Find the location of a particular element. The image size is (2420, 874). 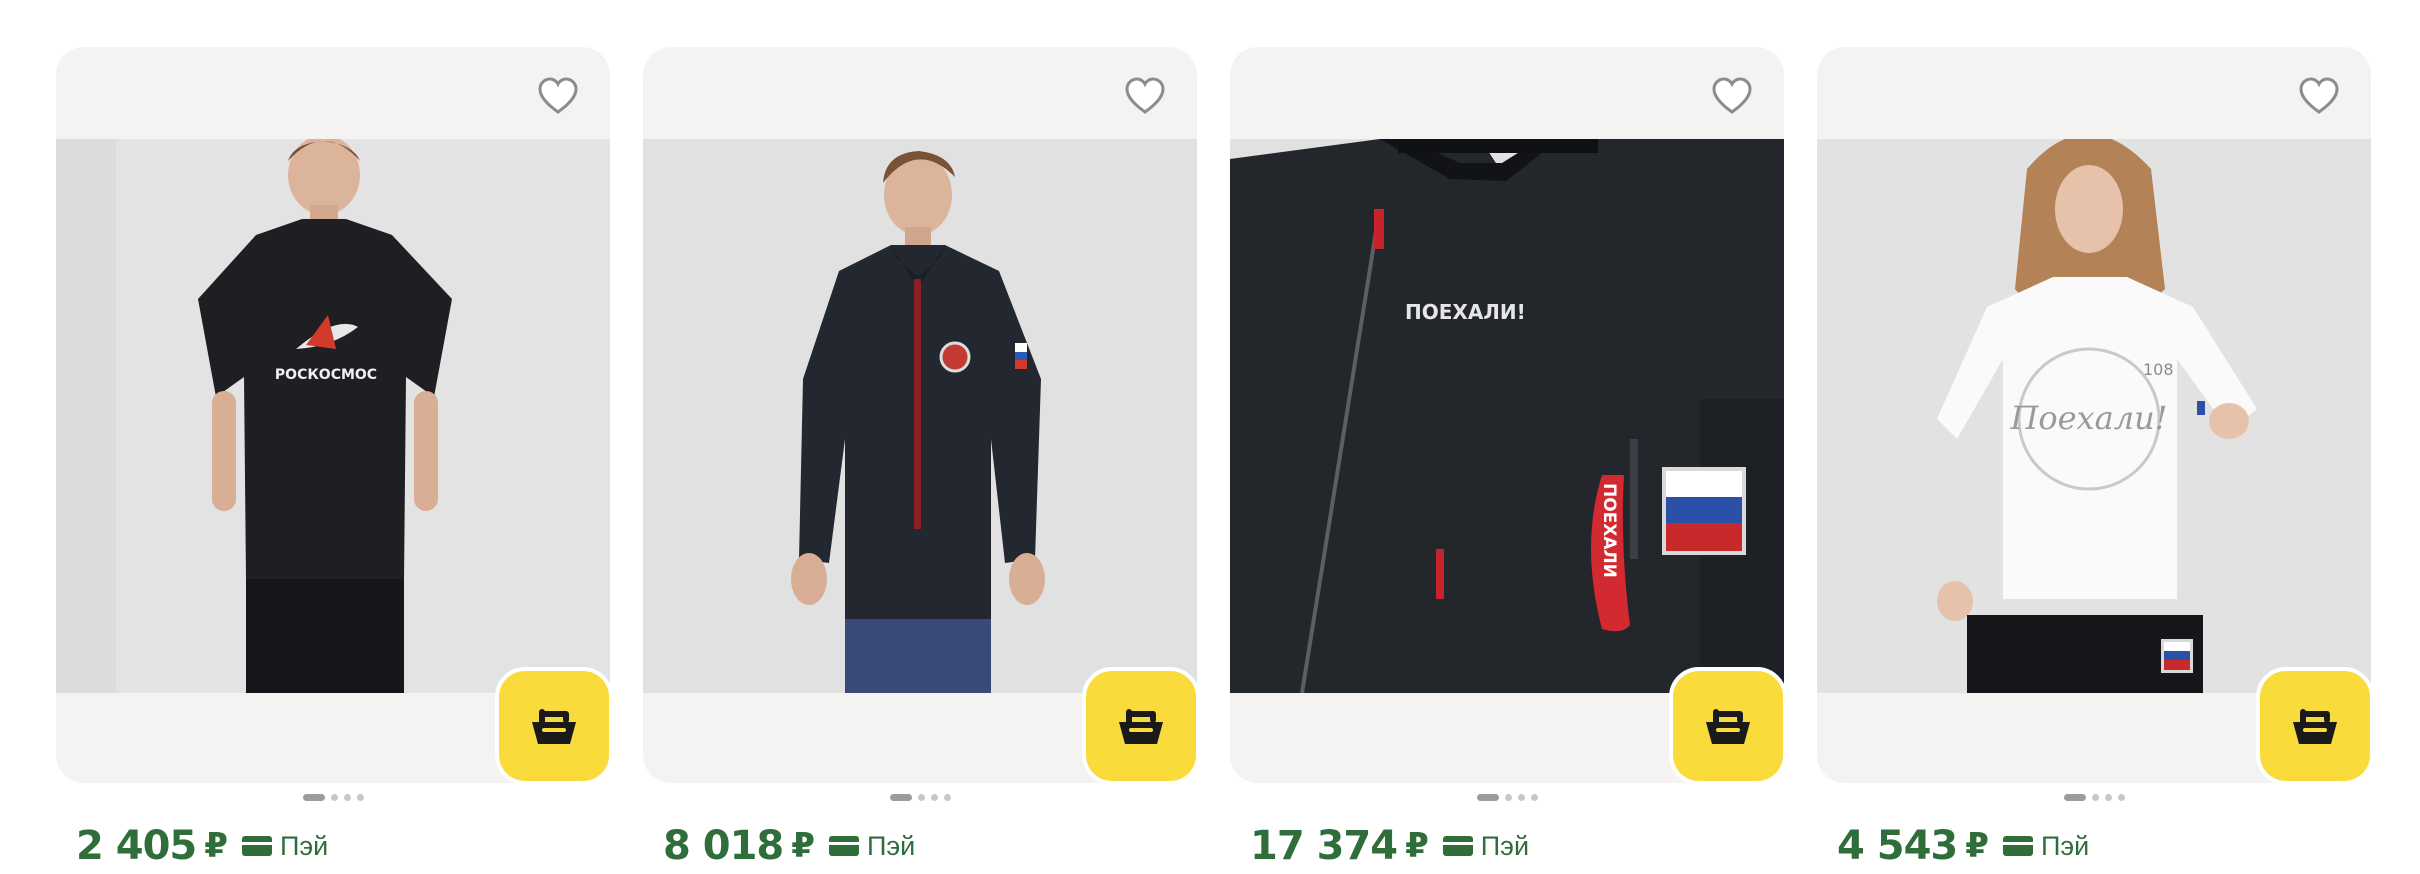

price-row: 17 374 ₽ Пэй is located at coordinates (1389, 846).